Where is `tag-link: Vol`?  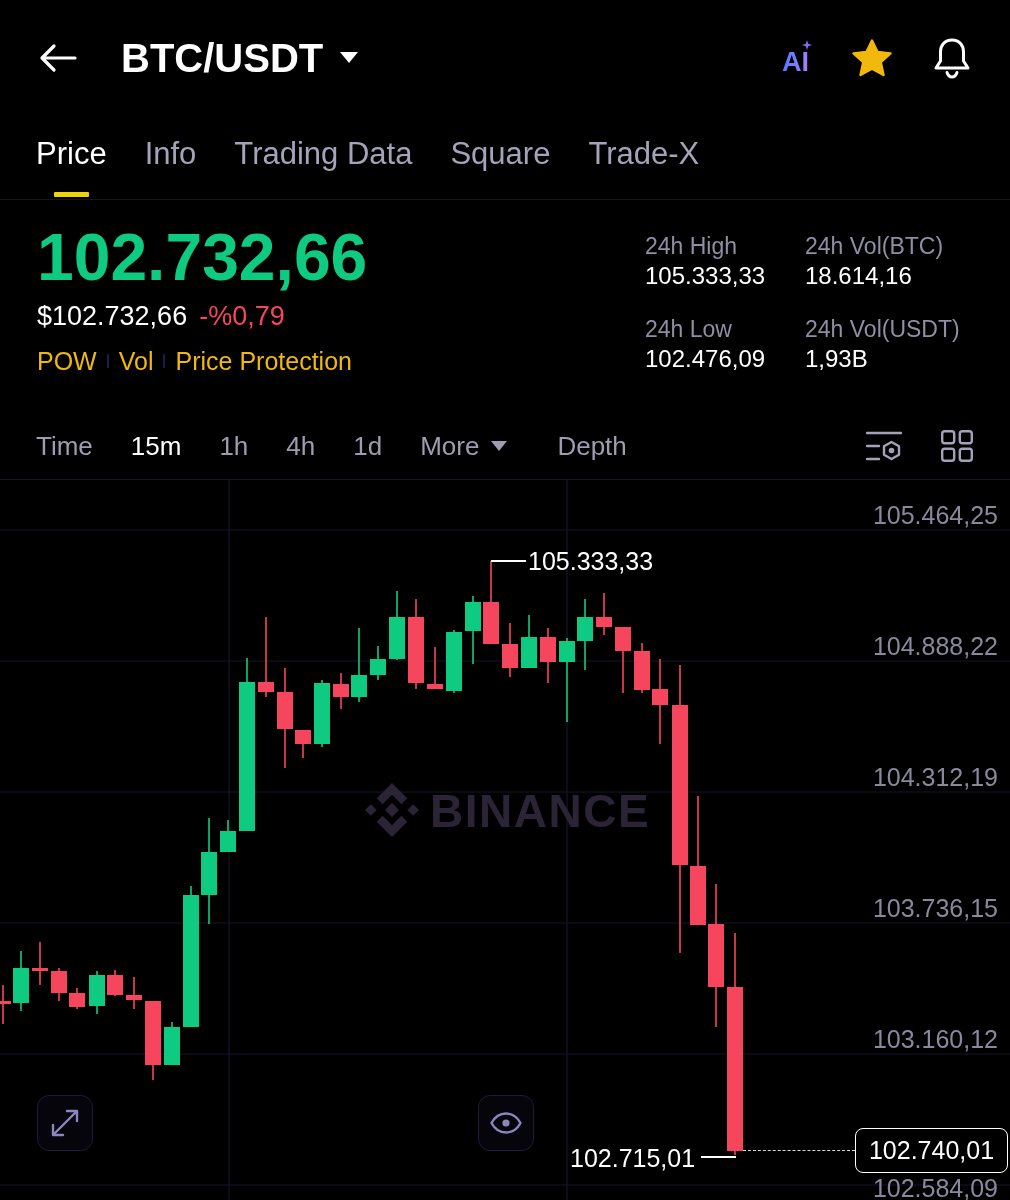
tag-link: Vol is located at coordinates (136, 361).